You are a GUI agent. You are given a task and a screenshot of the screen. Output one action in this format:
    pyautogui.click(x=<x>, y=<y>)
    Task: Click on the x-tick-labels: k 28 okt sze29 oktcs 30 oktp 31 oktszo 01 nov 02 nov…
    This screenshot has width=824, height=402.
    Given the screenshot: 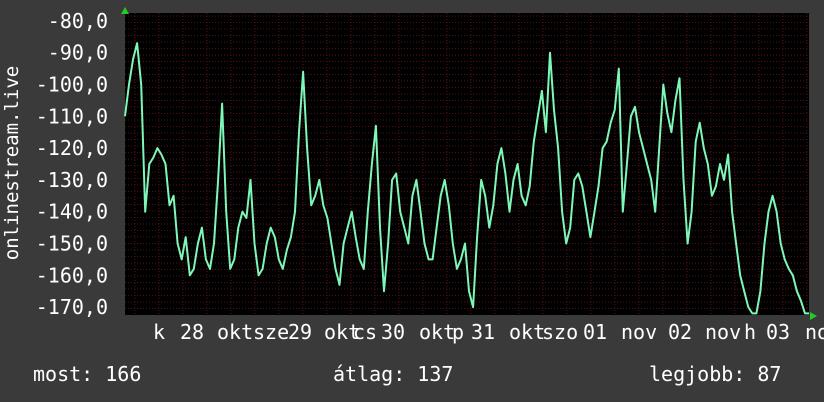 What is the action you would take?
    pyautogui.click(x=488, y=332)
    